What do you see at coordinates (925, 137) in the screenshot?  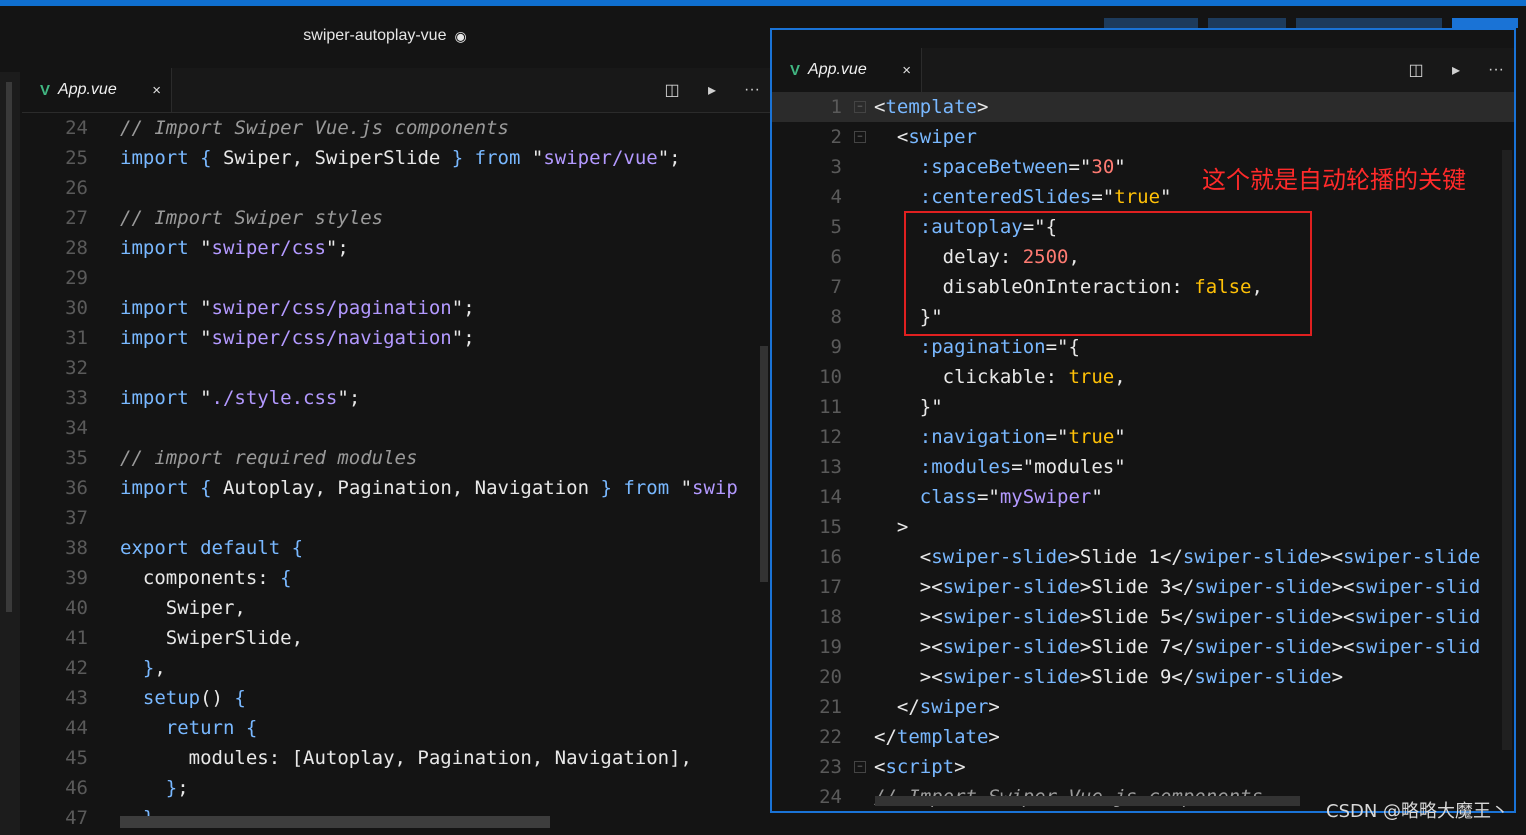 I see `code-text: <swiper` at bounding box center [925, 137].